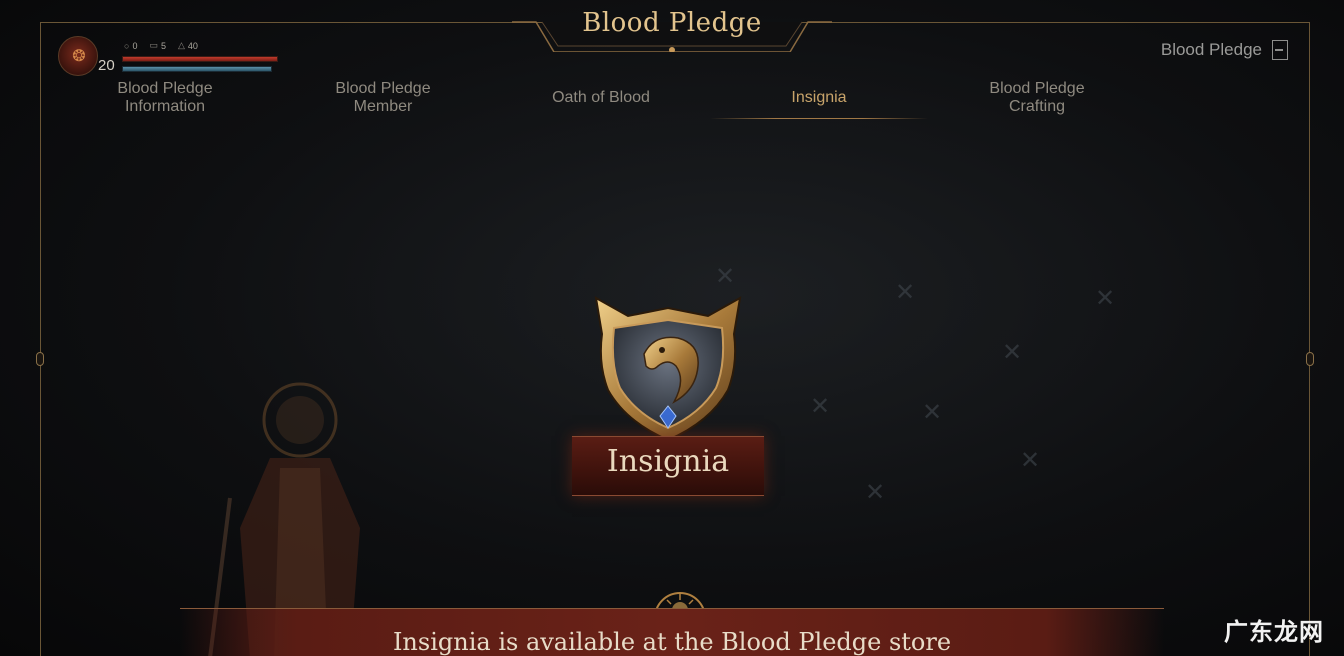 Image resolution: width=1344 pixels, height=656 pixels. Describe the element at coordinates (672, 23) in the screenshot. I see `page-title: Blood Pledge` at that location.